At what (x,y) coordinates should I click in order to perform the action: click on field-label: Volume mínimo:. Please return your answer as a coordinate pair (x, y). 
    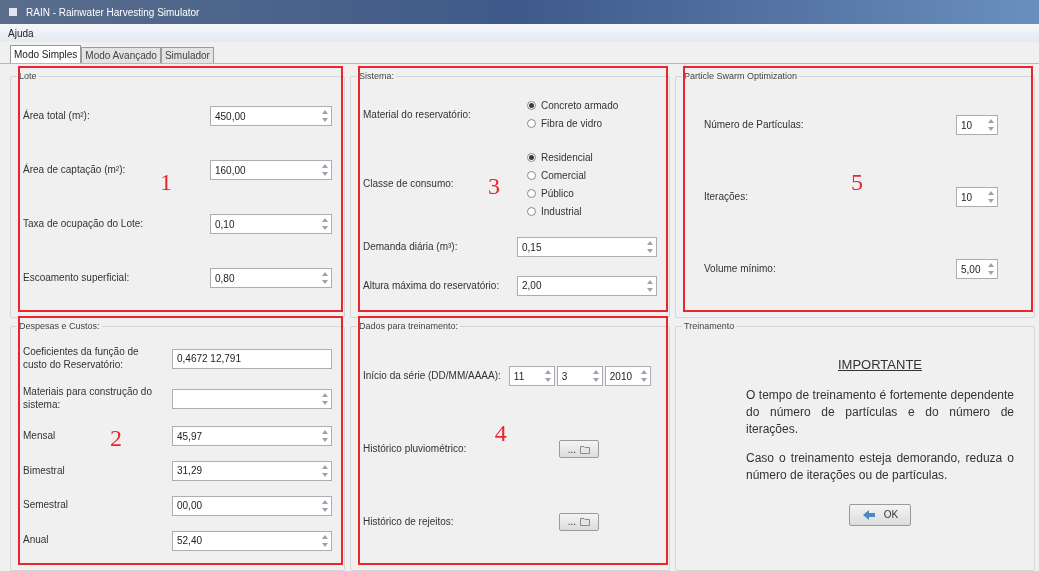
    Looking at the image, I should click on (740, 269).